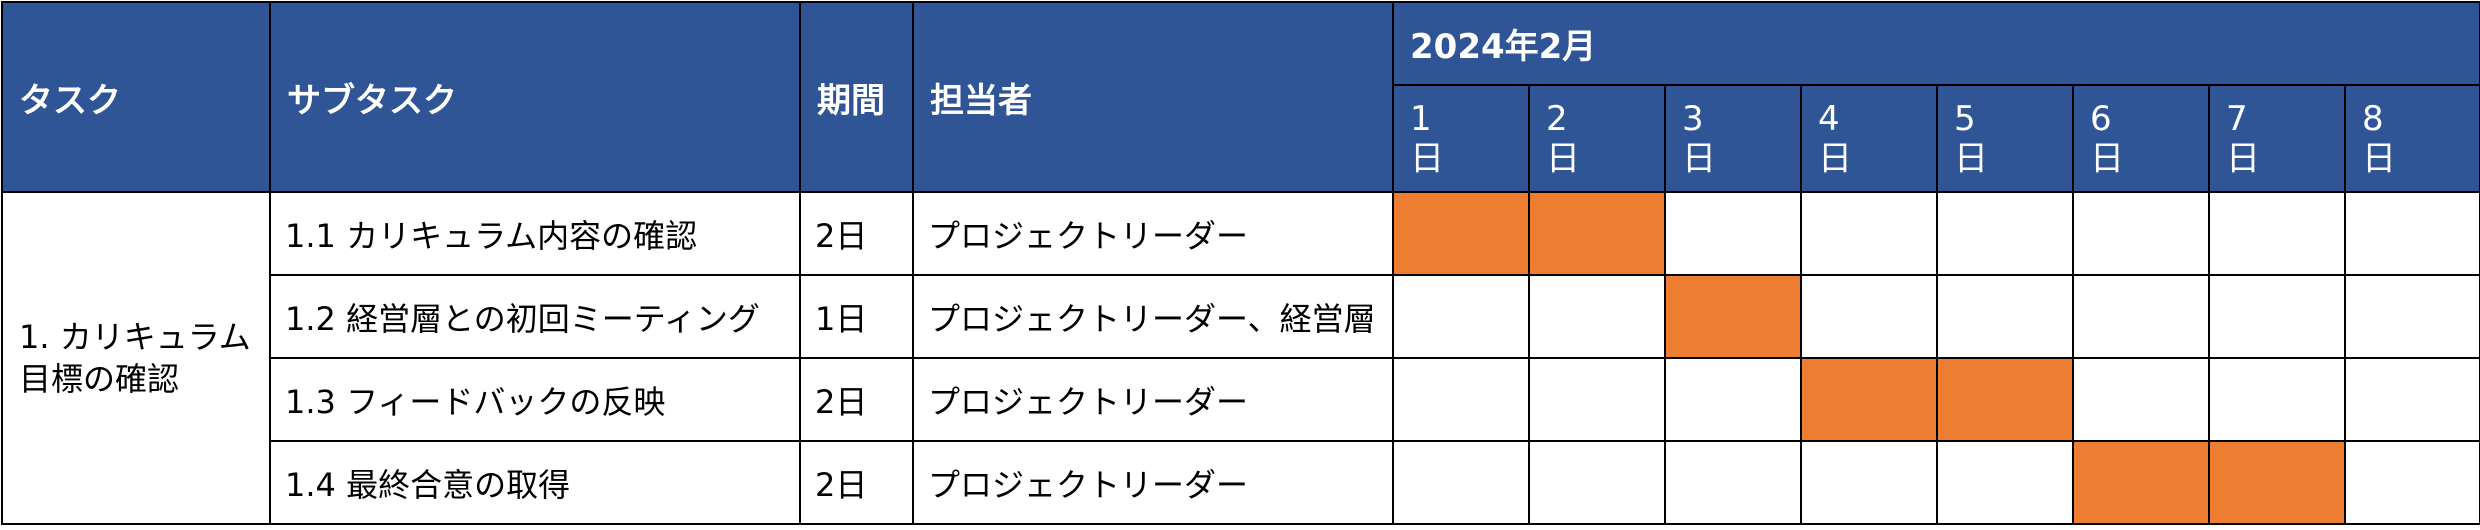 Image resolution: width=2480 pixels, height=530 pixels. What do you see at coordinates (2277, 138) in the screenshot?
I see `header-day-7: 7日` at bounding box center [2277, 138].